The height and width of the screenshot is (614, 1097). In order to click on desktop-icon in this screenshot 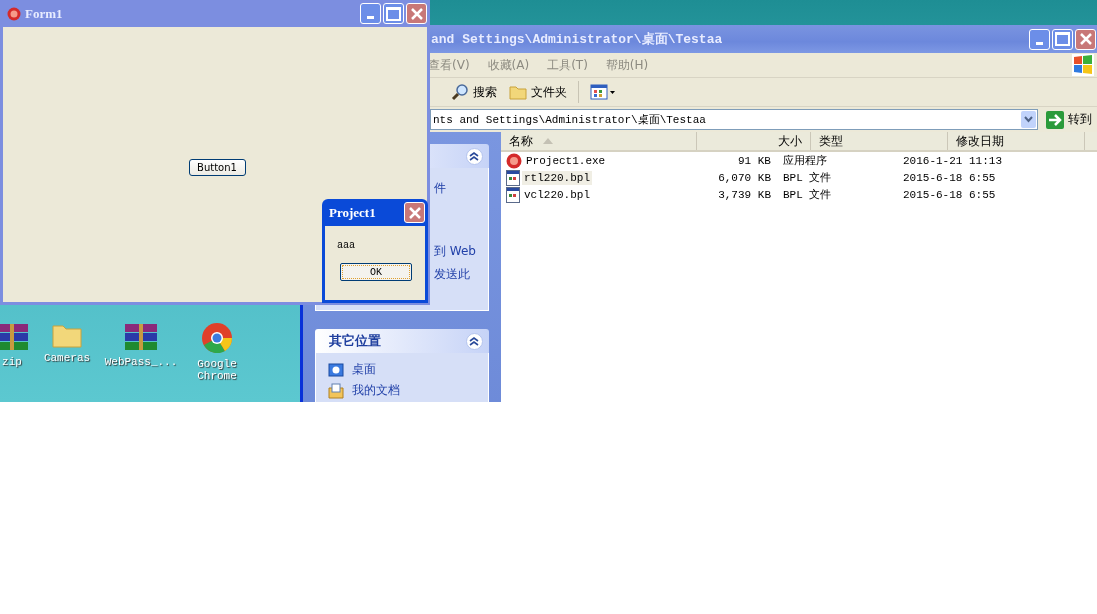, I will do `click(336, 369)`.